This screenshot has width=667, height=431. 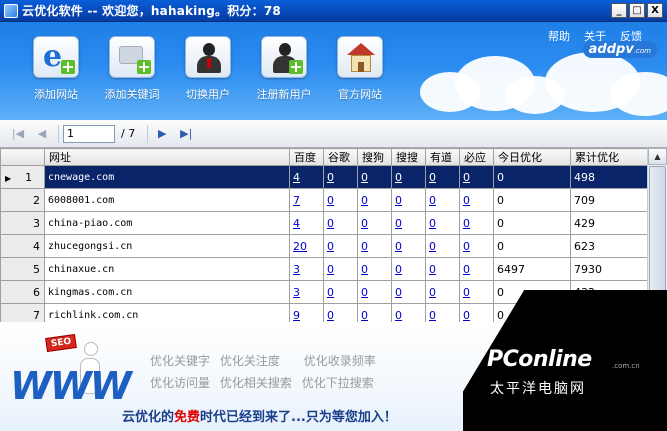 I want to click on table-row: 4 zhucegongsi.cn 20 0 0 0 0 0 0 623, so click(x=324, y=246).